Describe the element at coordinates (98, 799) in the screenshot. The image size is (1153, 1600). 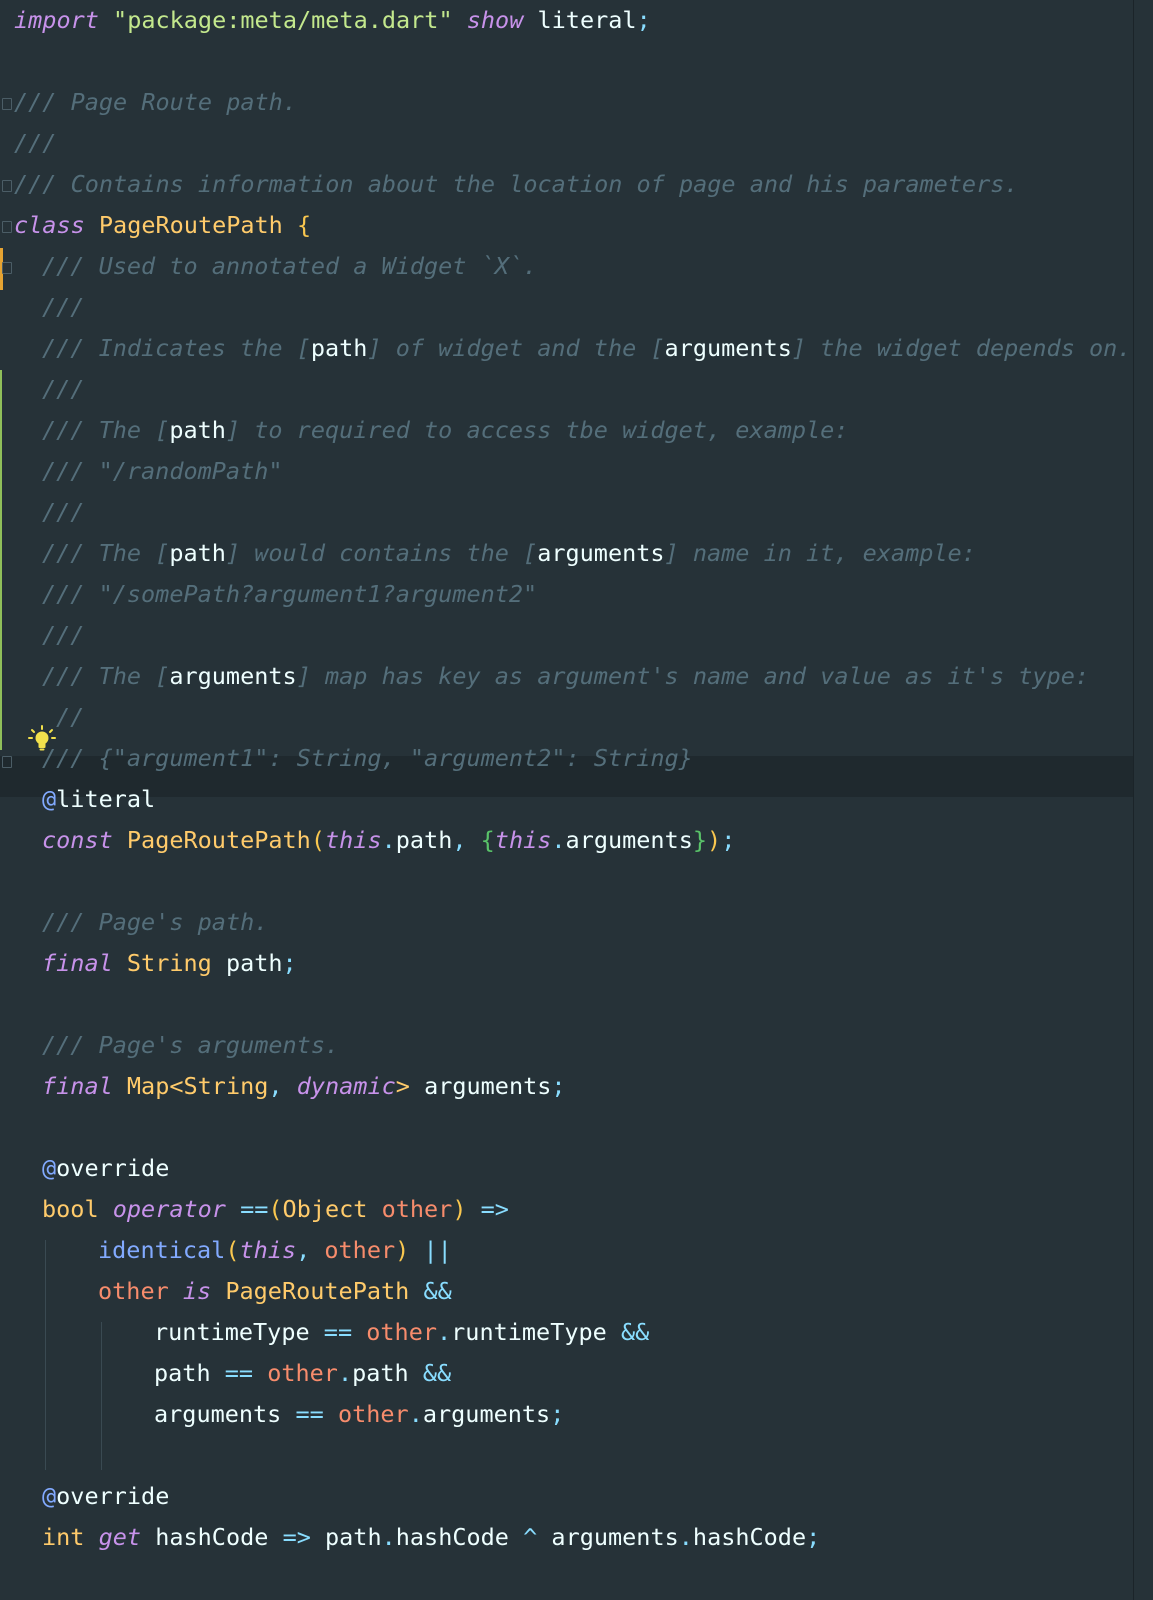
I see `code-line: @literal` at that location.